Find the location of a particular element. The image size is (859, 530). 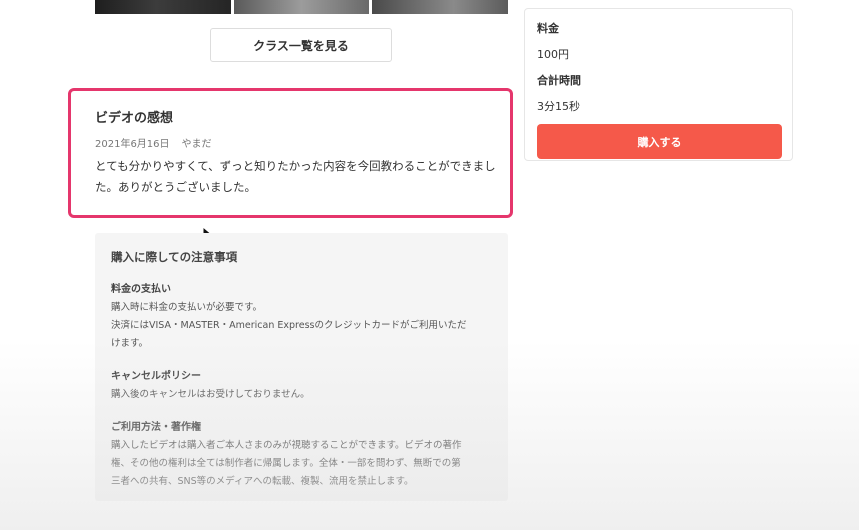

payment-heading: 料金の支払い is located at coordinates (141, 289).